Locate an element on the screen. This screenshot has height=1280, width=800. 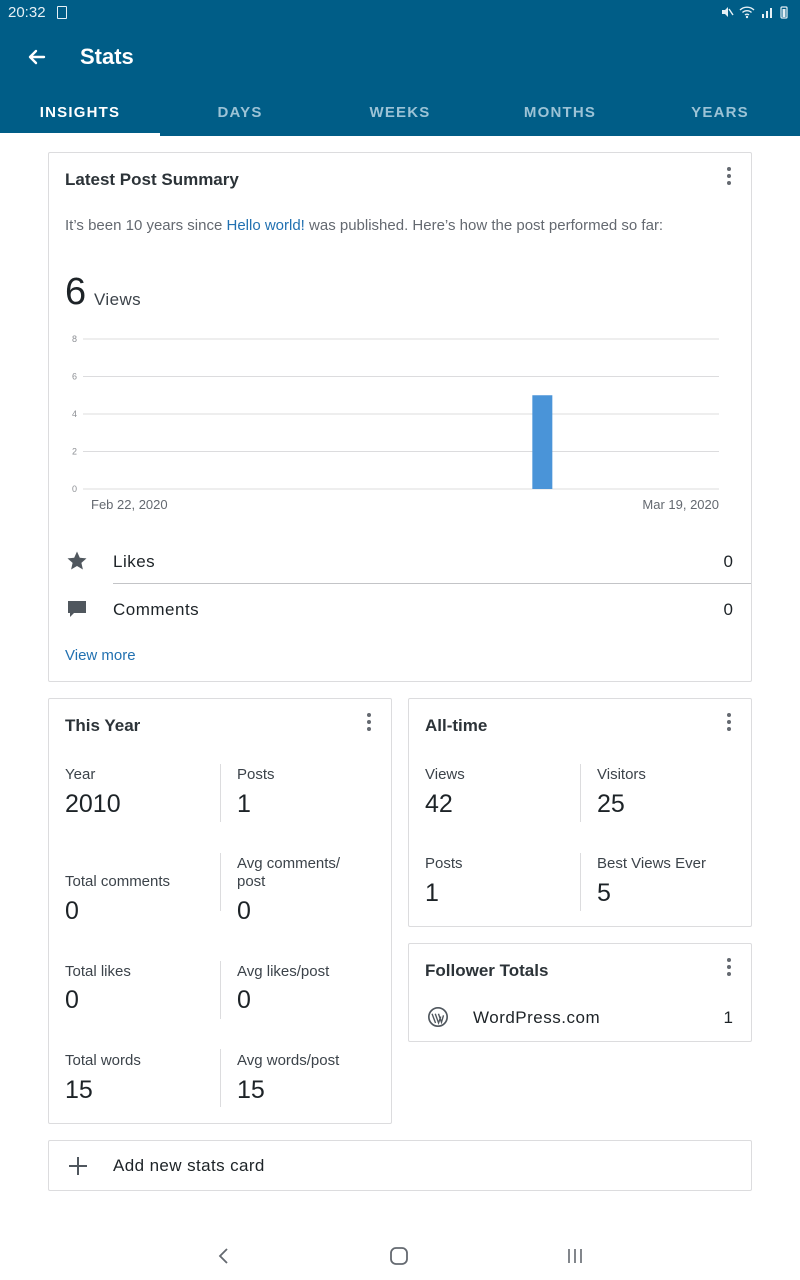
system-nav-bar is located at coordinates (400, 1257).